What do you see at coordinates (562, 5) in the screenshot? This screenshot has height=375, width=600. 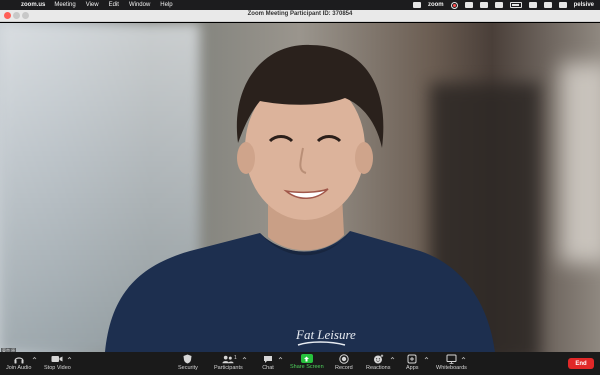 I see `control-center-icon` at bounding box center [562, 5].